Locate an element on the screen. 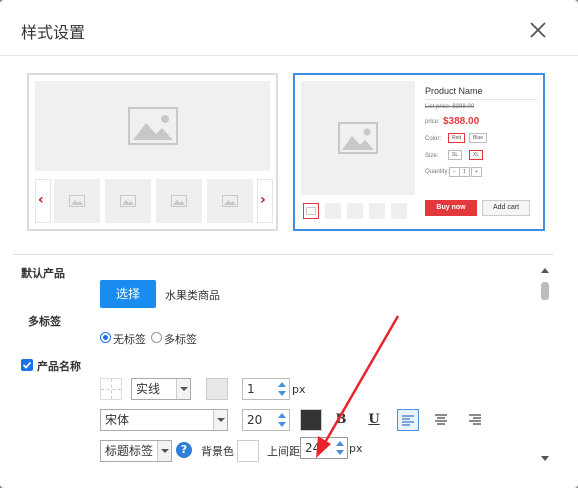 The width and height of the screenshot is (578, 488). list-price: List price: $388.00 is located at coordinates (450, 107).